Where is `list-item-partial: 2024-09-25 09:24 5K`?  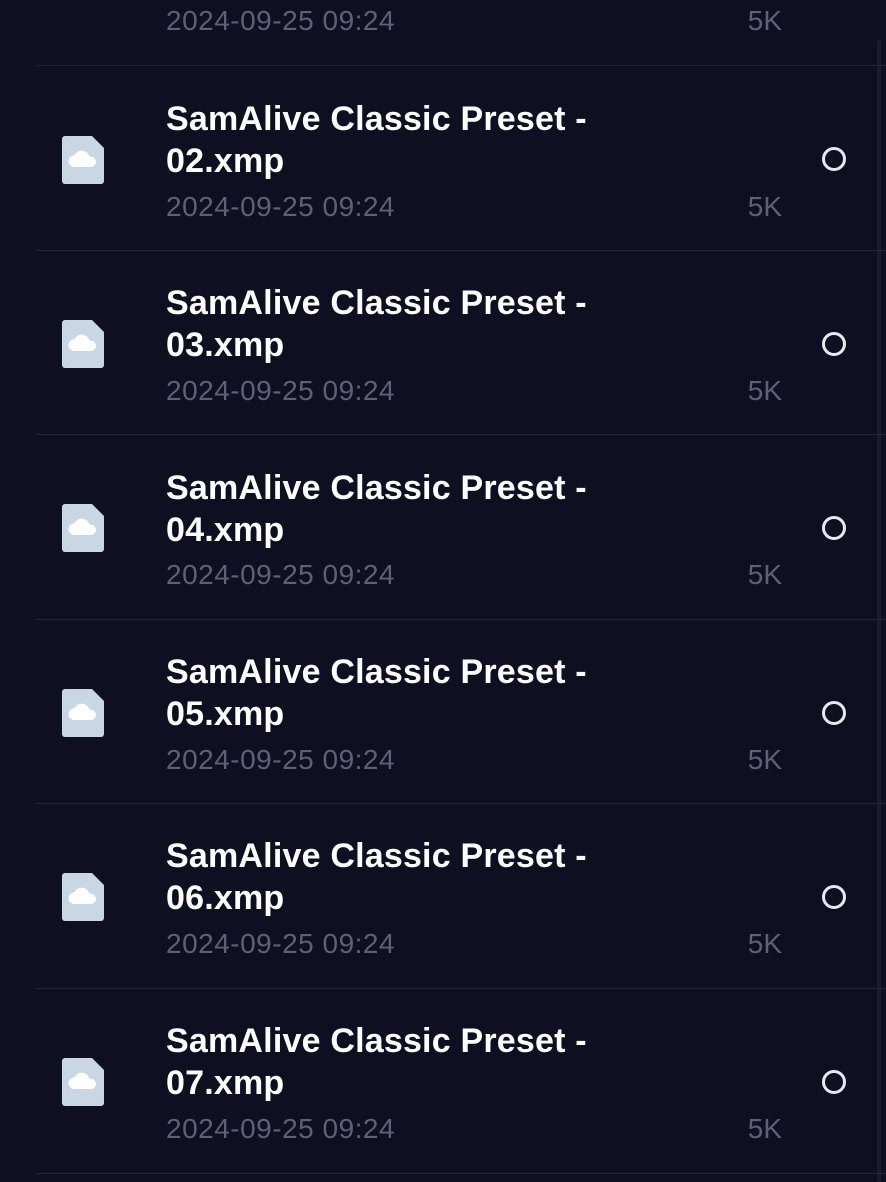 list-item-partial: 2024-09-25 09:24 5K is located at coordinates (461, 33).